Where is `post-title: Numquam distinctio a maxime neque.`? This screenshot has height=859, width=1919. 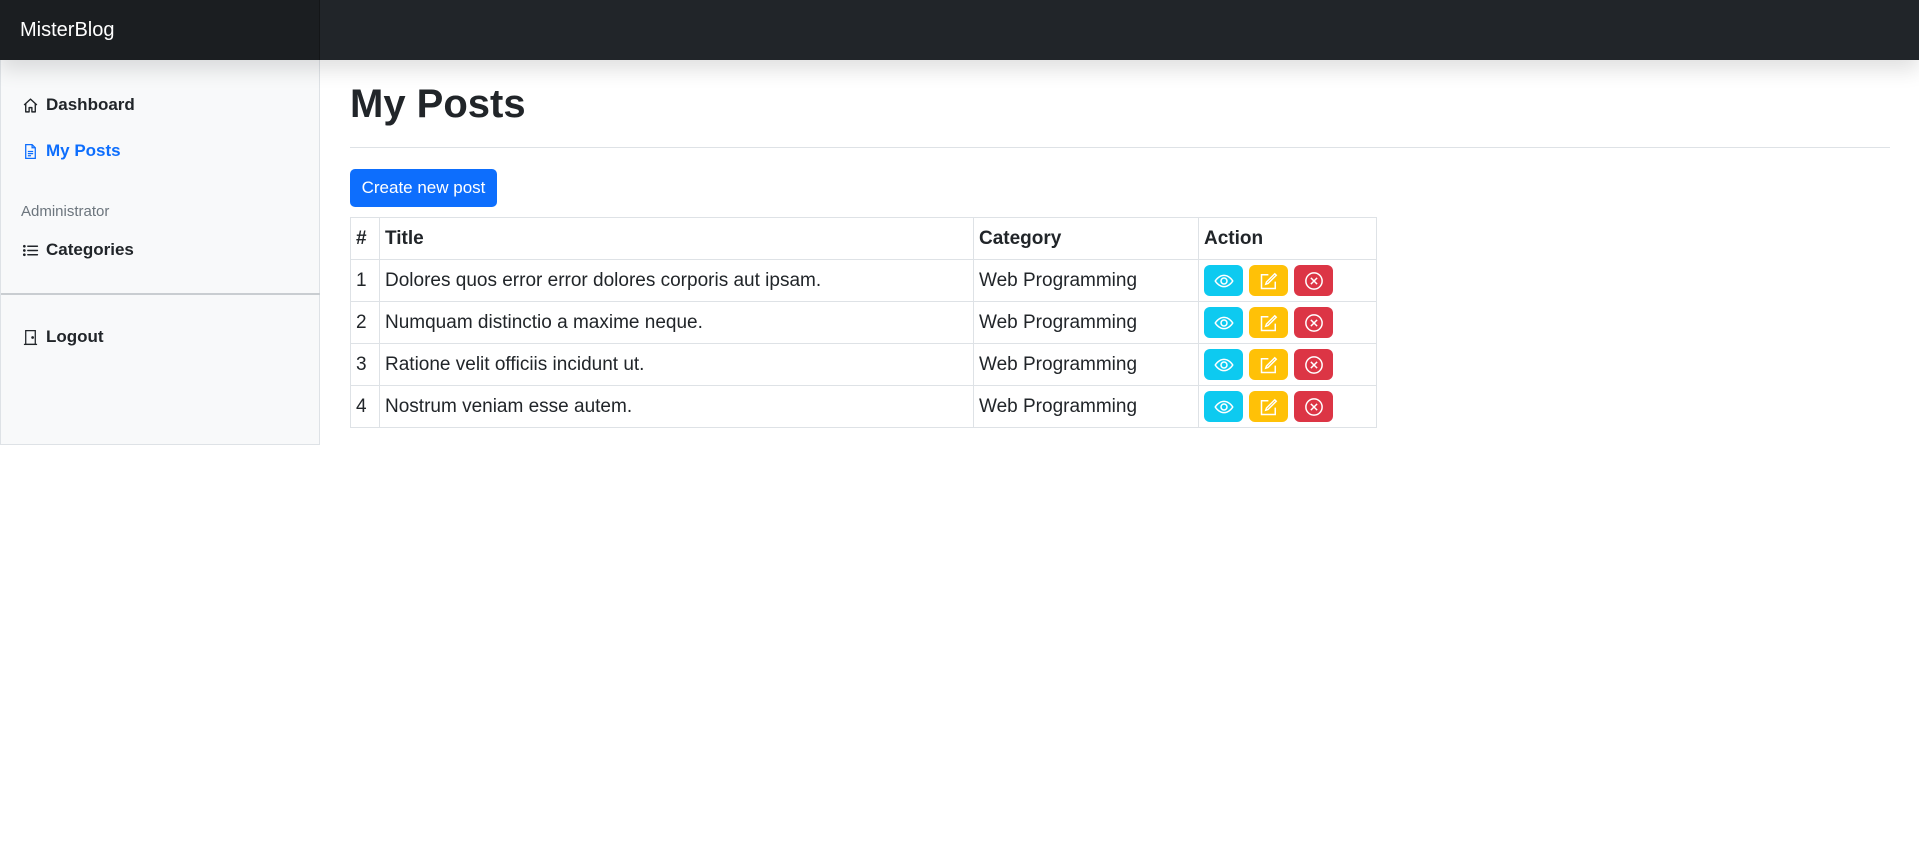 post-title: Numquam distinctio a maxime neque. is located at coordinates (676, 322).